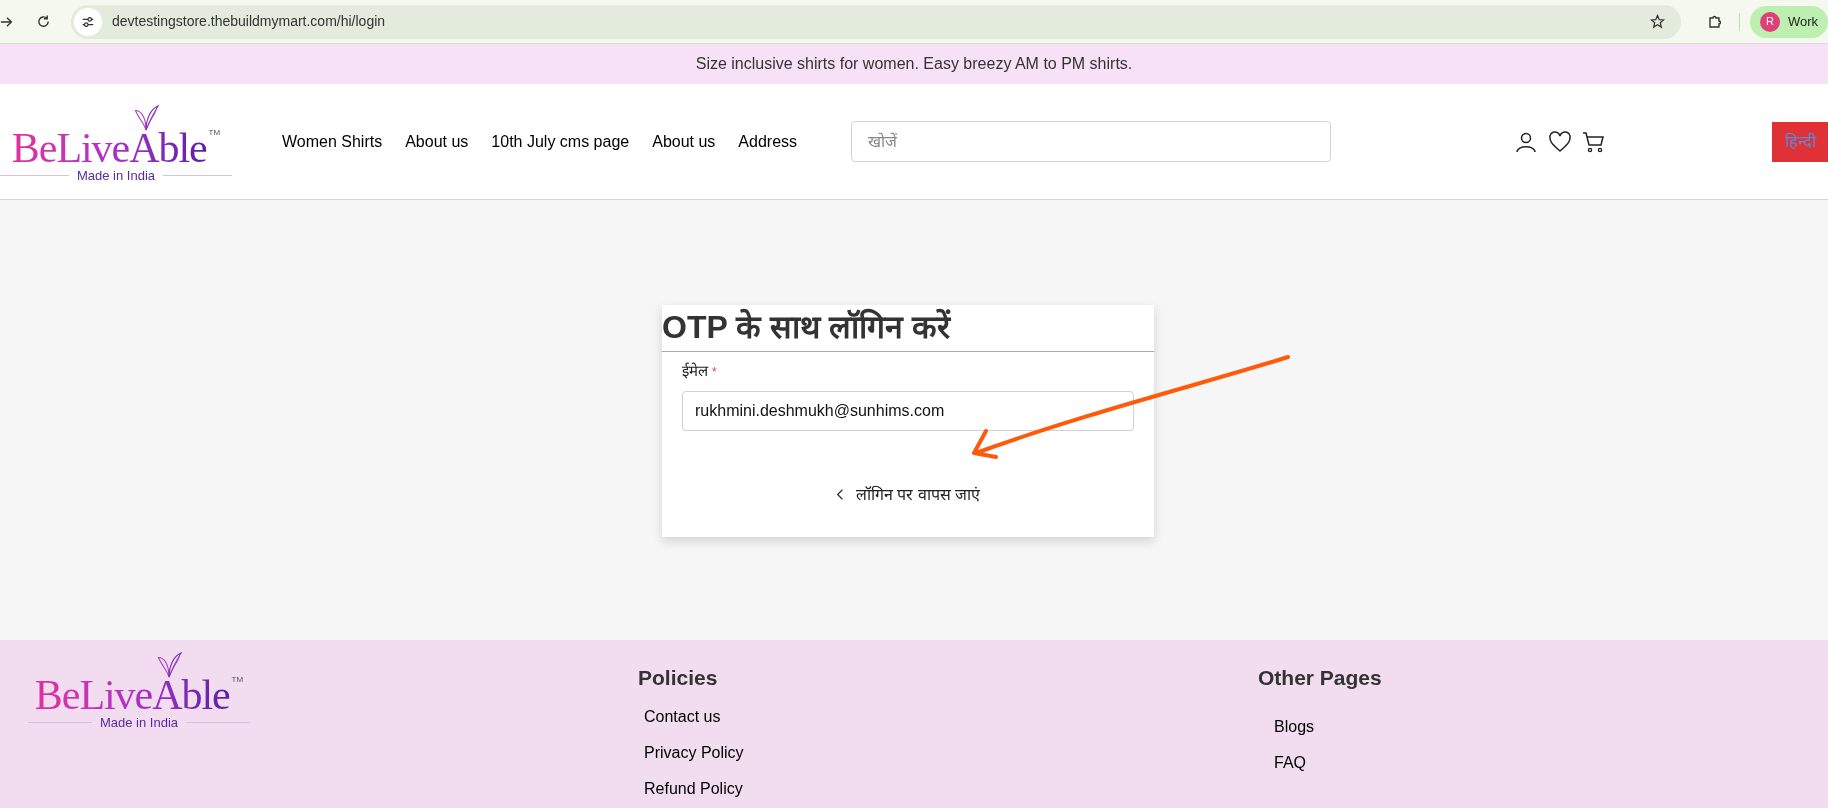  Describe the element at coordinates (1091, 141) in the screenshot. I see `search-field: खोजें` at that location.